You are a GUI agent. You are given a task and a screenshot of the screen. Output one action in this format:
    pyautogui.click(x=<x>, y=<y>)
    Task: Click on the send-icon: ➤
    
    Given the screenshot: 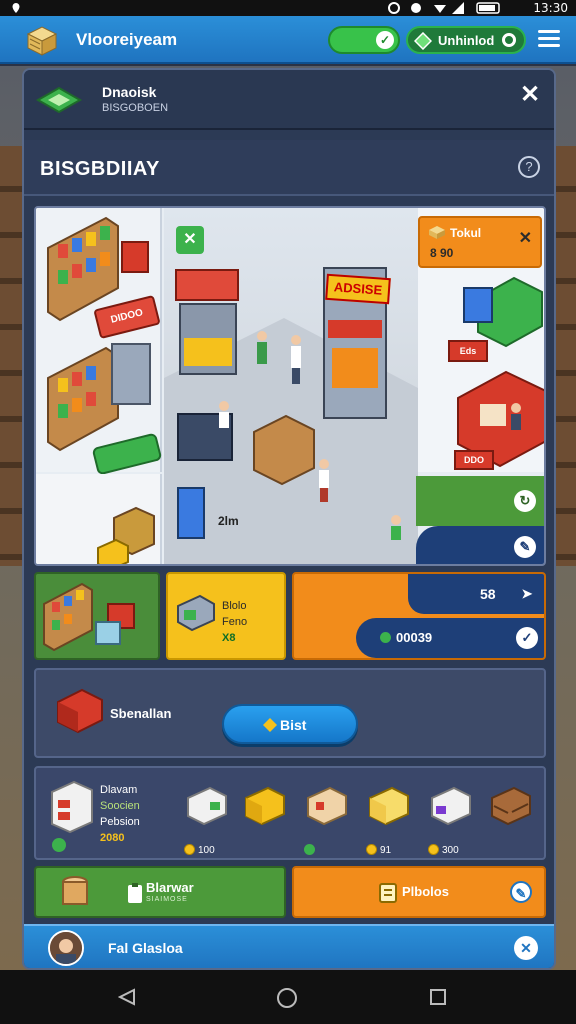 What is the action you would take?
    pyautogui.click(x=527, y=594)
    